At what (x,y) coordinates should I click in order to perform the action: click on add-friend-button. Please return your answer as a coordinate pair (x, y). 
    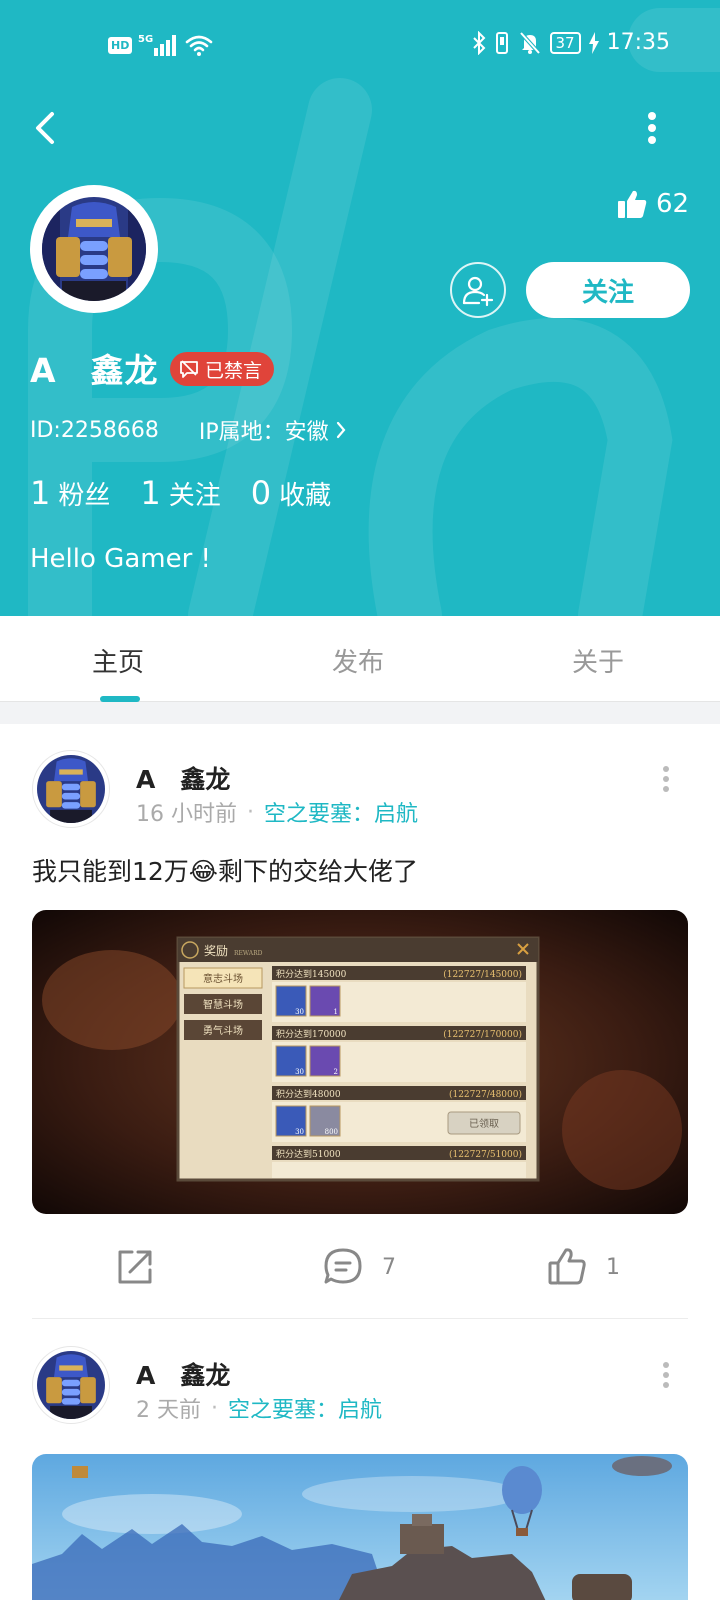
    Looking at the image, I should click on (478, 290).